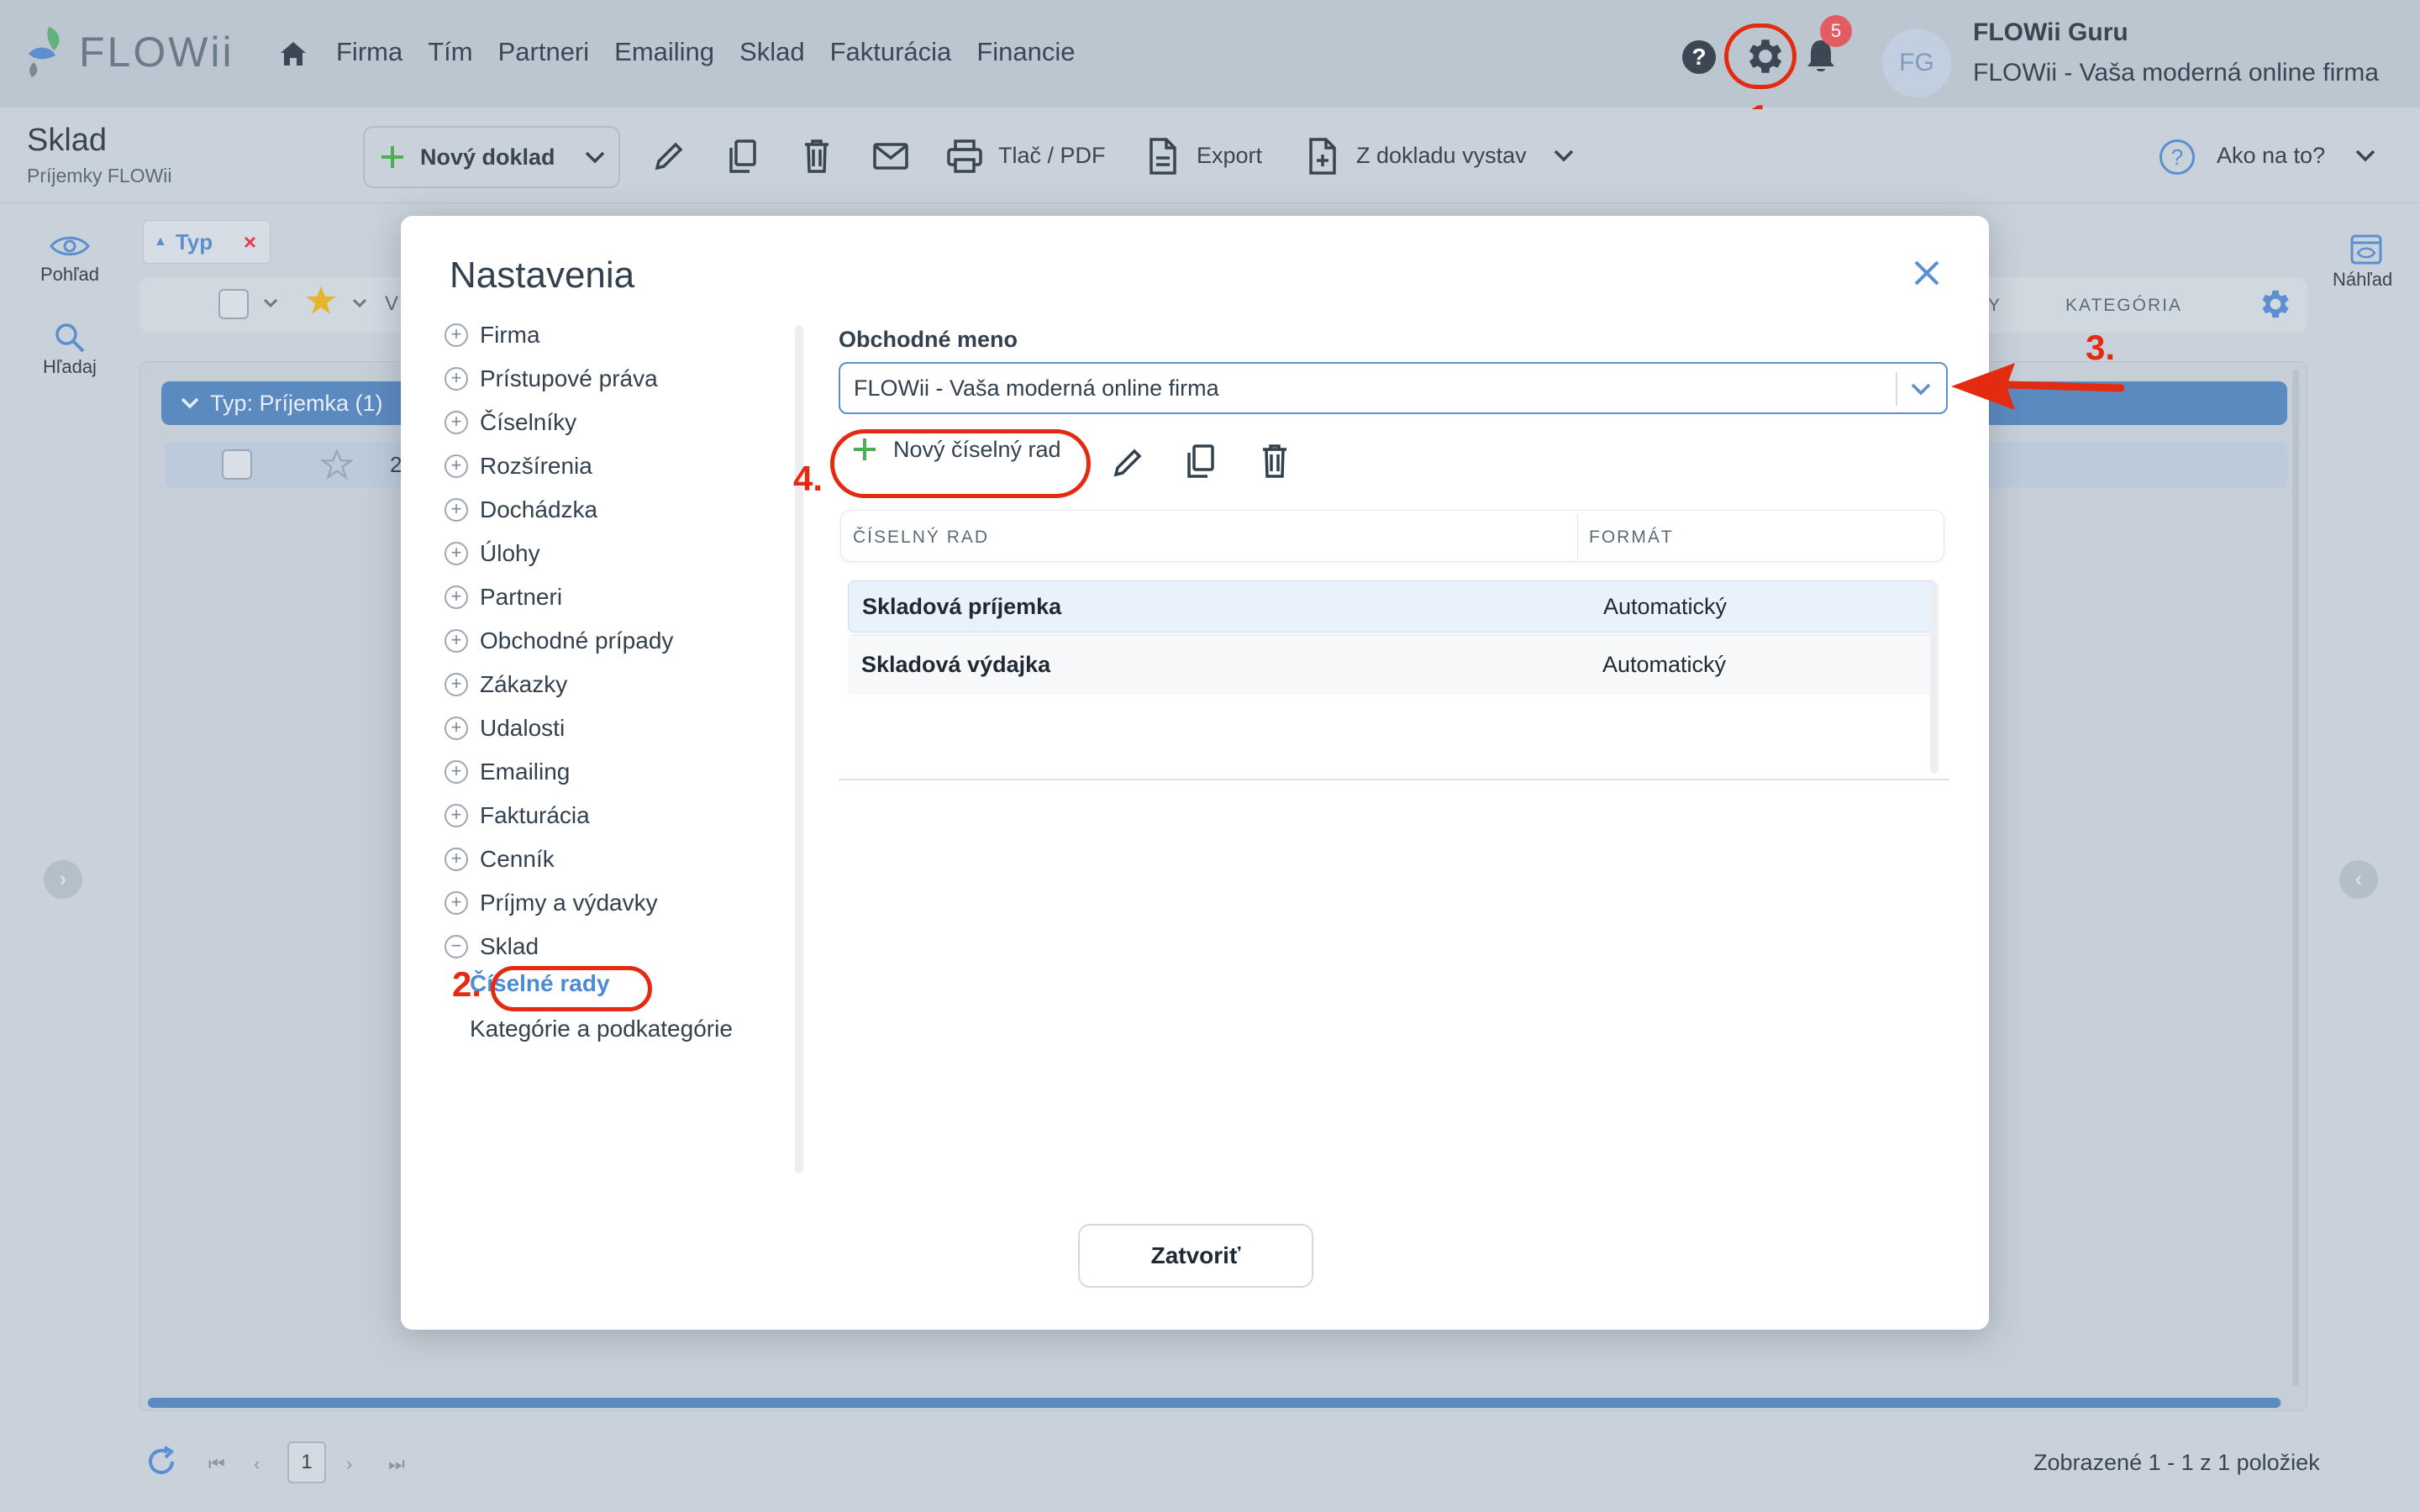  What do you see at coordinates (2295, 878) in the screenshot?
I see `list-vertical-scrollbar` at bounding box center [2295, 878].